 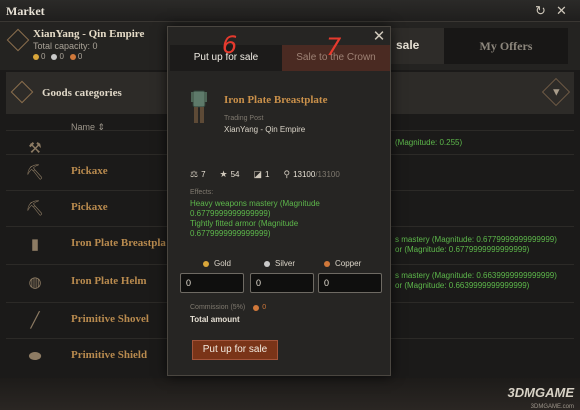 What do you see at coordinates (350, 283) in the screenshot?
I see `copper-input: 0` at bounding box center [350, 283].